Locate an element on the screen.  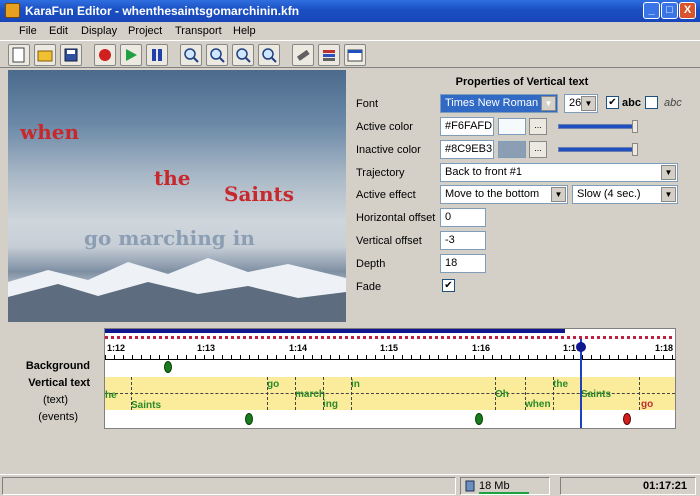
ruler-tick-label: 1:13 is located at coordinates (206, 348).